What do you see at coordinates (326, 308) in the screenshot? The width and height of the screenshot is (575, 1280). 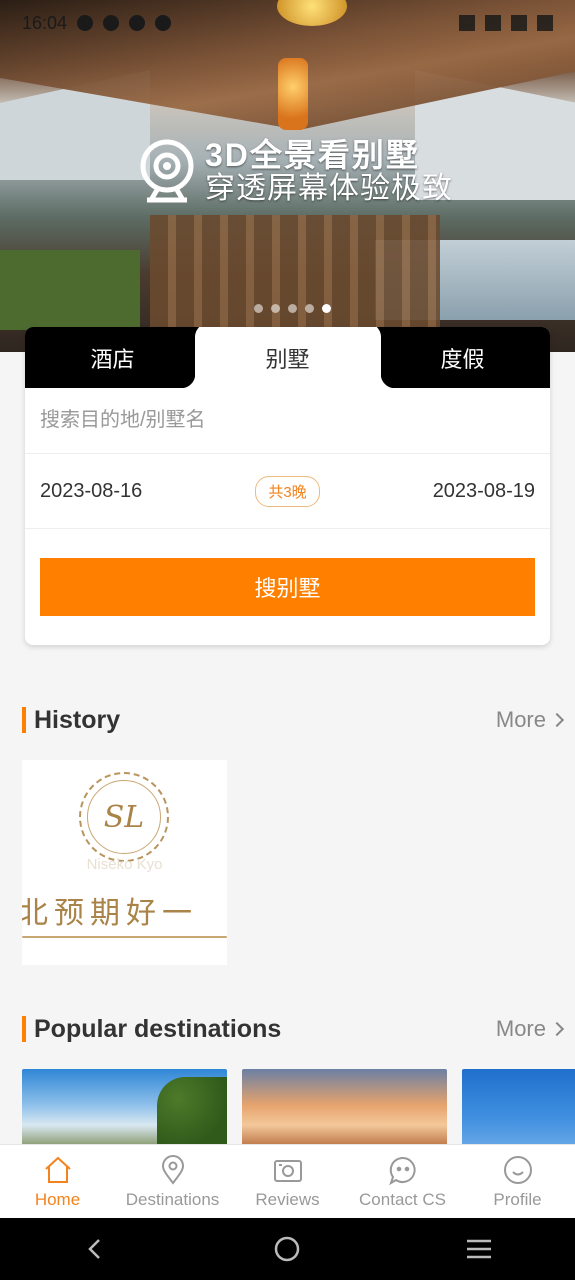 I see `carousel-dot-active` at bounding box center [326, 308].